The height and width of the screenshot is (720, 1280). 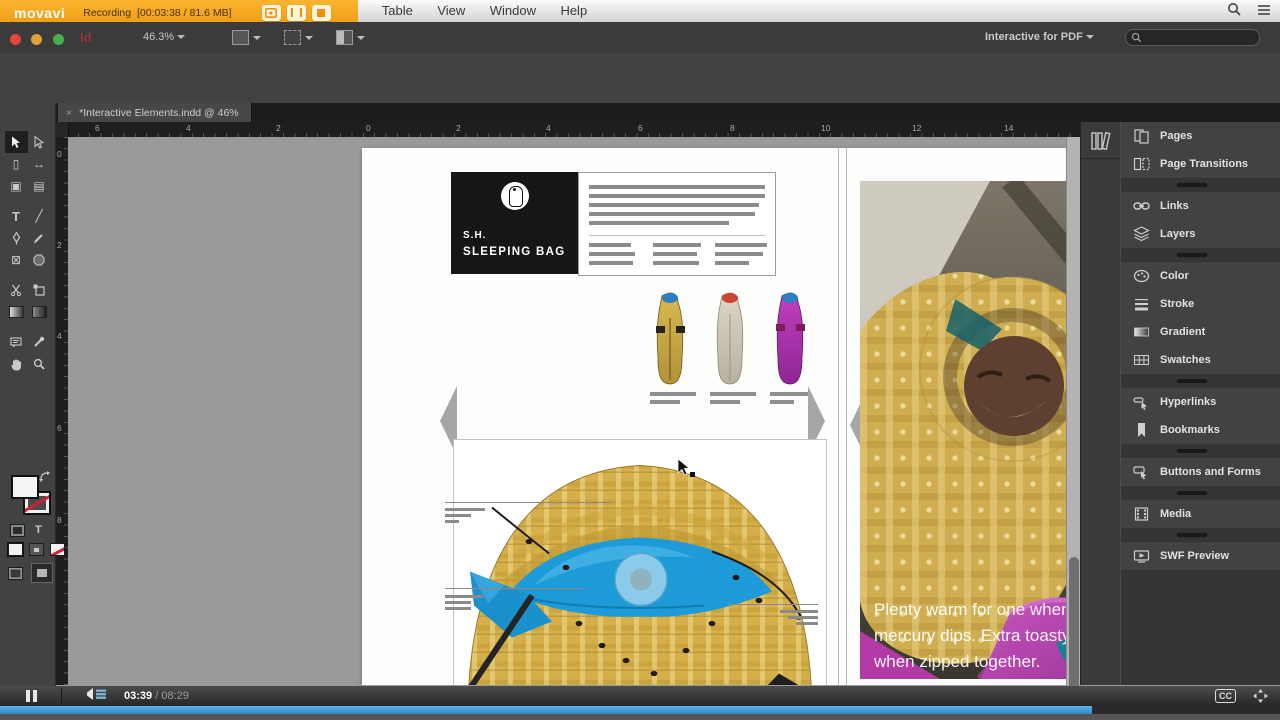 I want to click on stop-recording-button, so click(x=321, y=12).